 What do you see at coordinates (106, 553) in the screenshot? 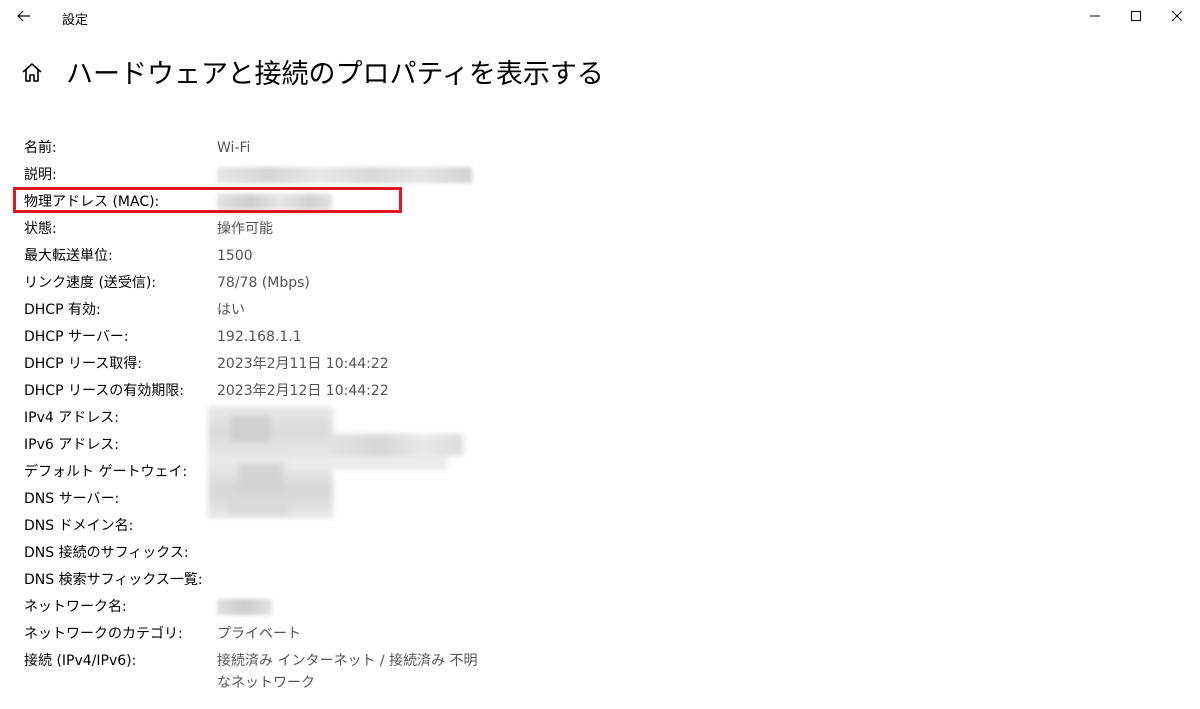
I see `property-label: DNS 接続のサフィックス:` at bounding box center [106, 553].